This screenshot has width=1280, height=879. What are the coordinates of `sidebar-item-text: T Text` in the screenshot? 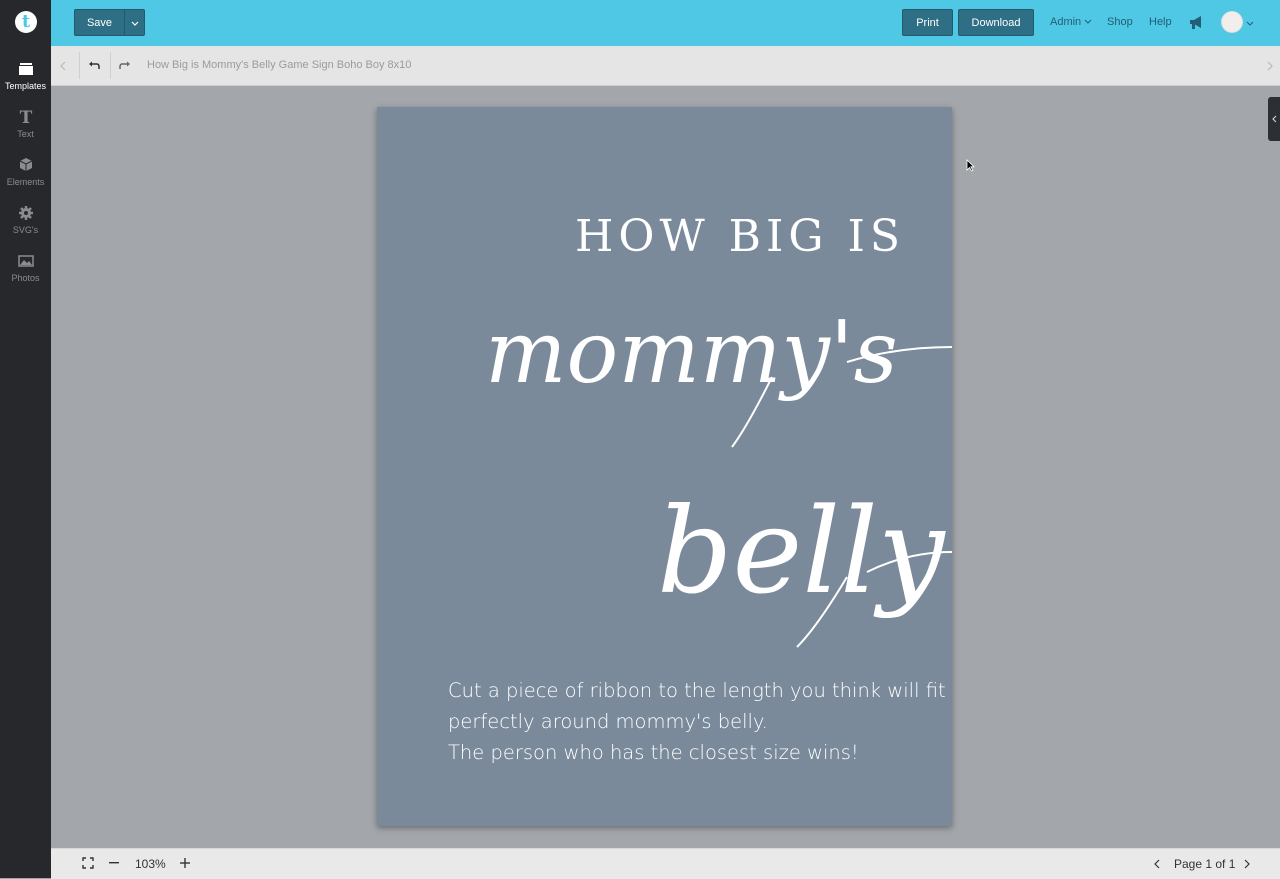 It's located at (25, 123).